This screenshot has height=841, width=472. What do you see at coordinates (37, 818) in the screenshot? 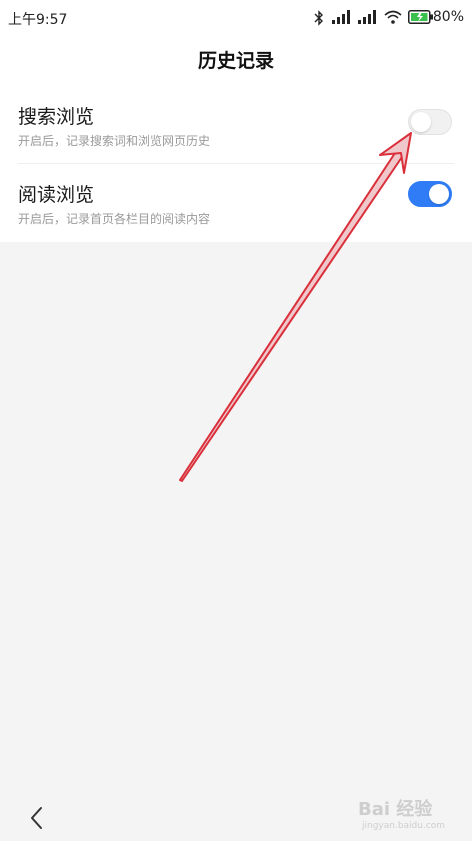
I see `chevron-left-icon` at bounding box center [37, 818].